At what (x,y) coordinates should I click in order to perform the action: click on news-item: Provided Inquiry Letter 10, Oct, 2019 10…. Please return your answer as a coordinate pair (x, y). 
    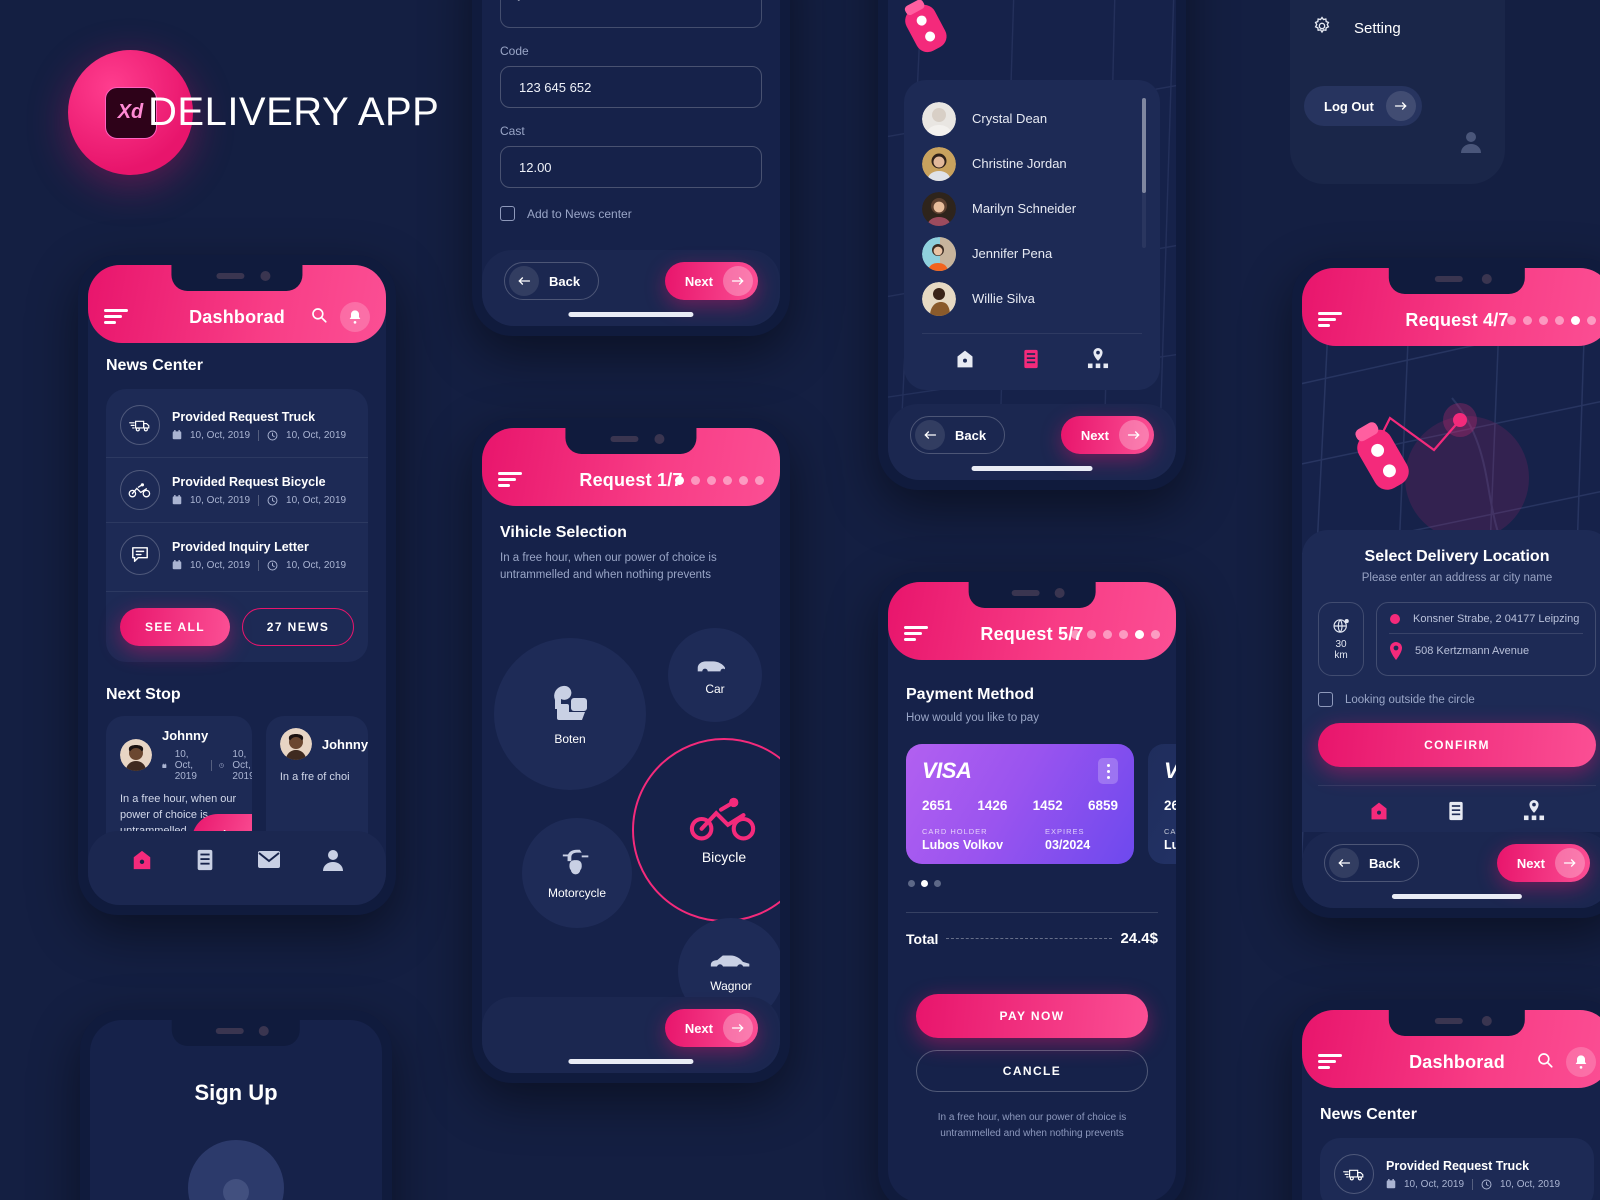
    Looking at the image, I should click on (237, 554).